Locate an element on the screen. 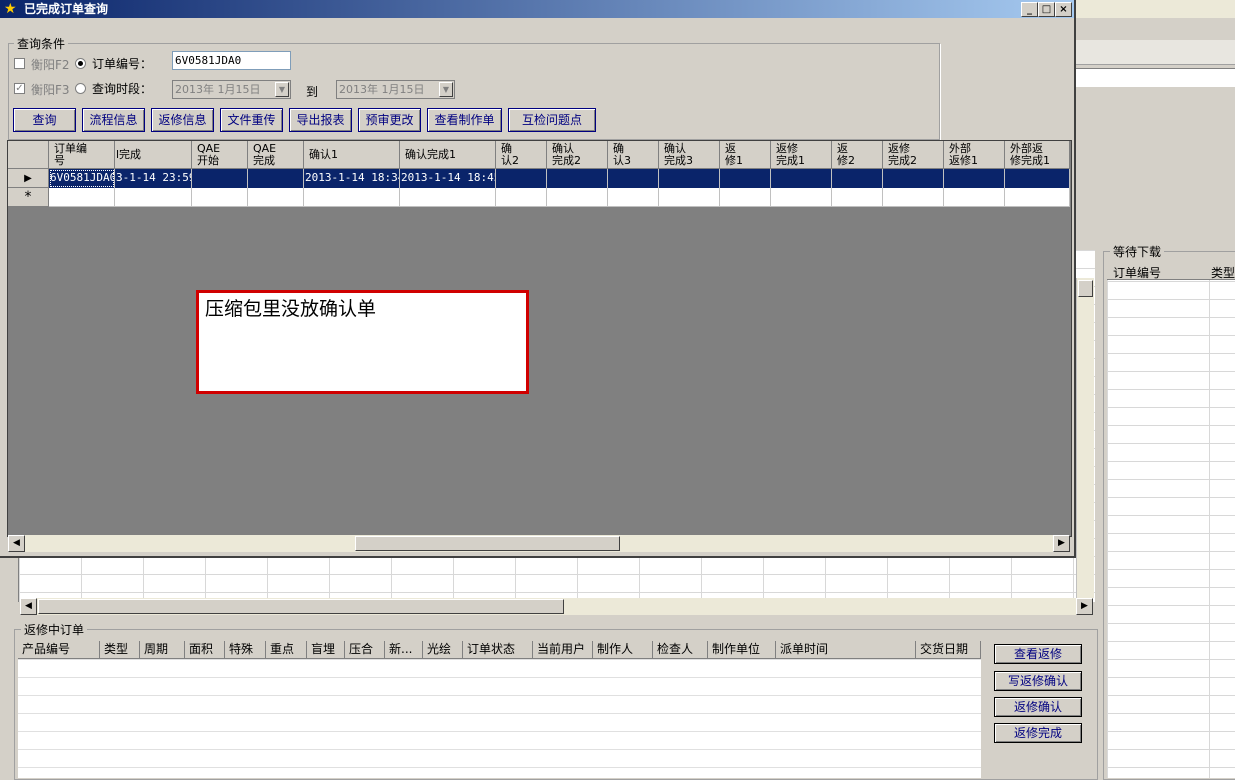 This screenshot has width=1235, height=780. column-header: 返修 完成1 is located at coordinates (801, 155).